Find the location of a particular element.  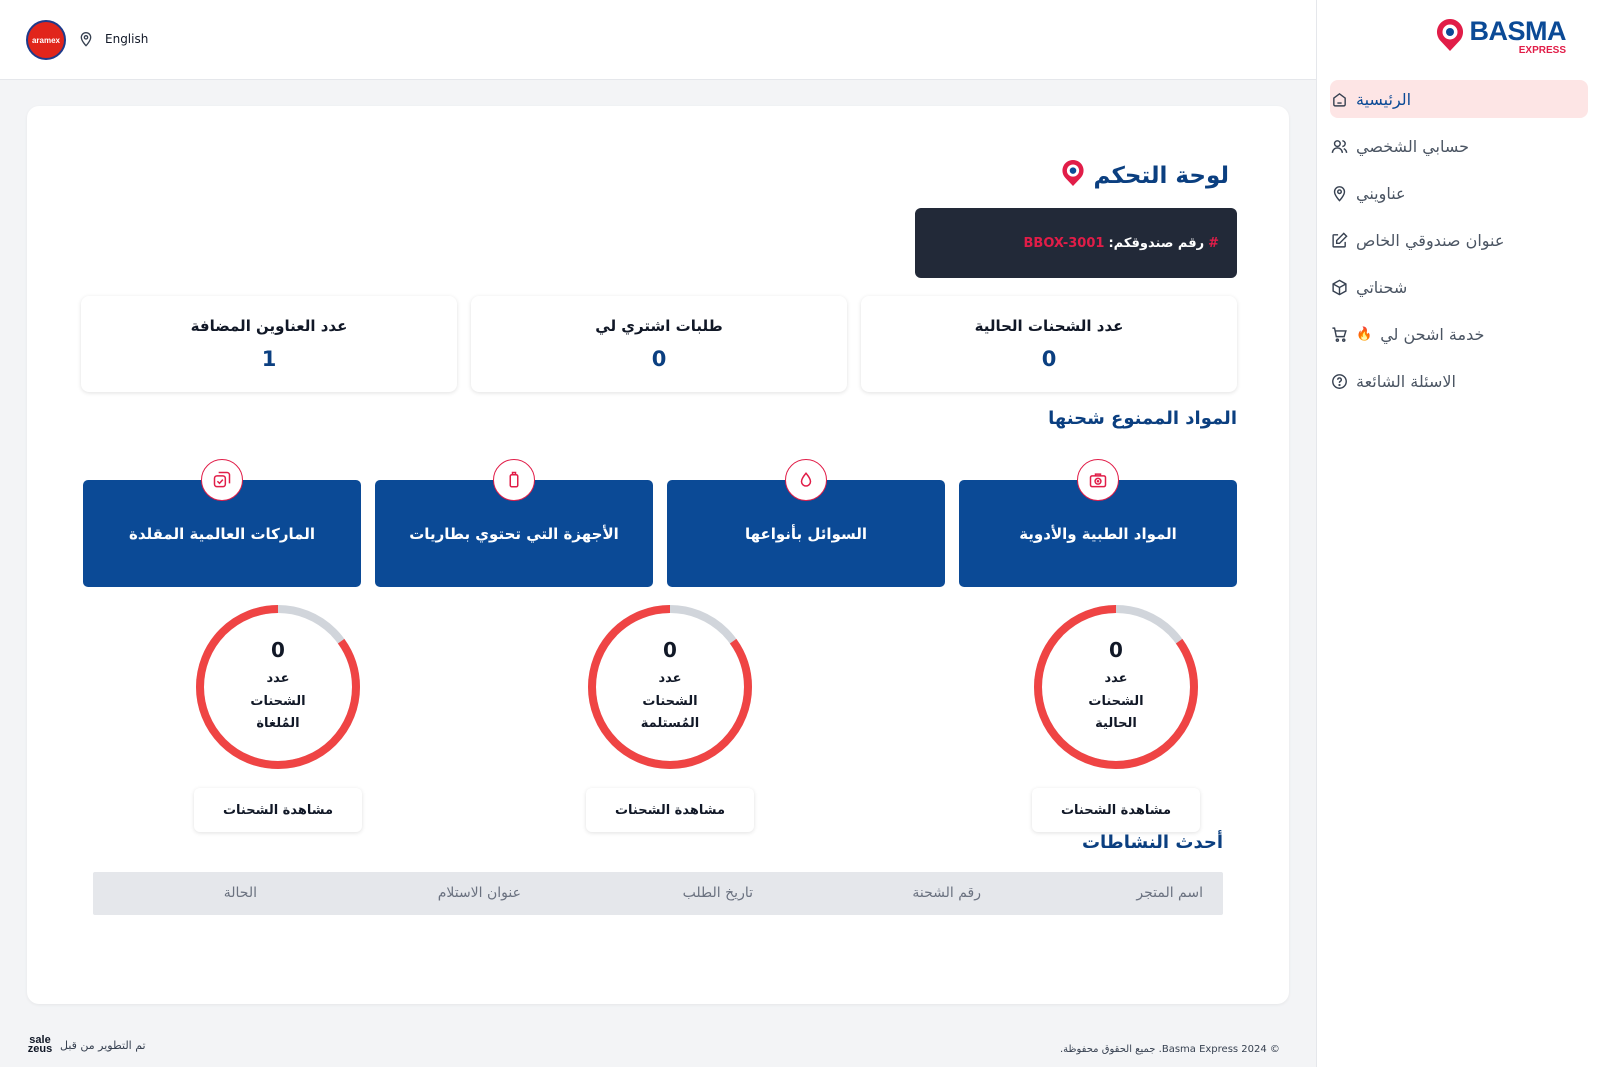

language-switch: English is located at coordinates (126, 39).